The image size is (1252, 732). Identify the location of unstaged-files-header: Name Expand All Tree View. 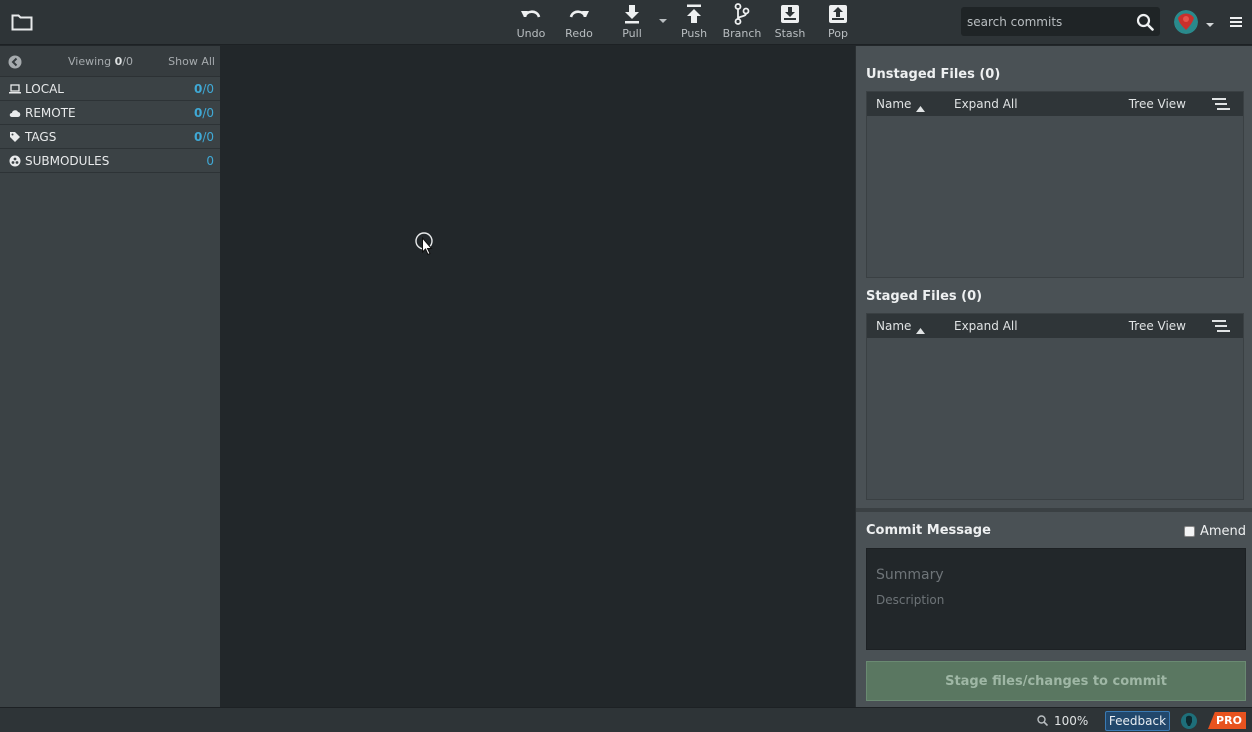
(1055, 104).